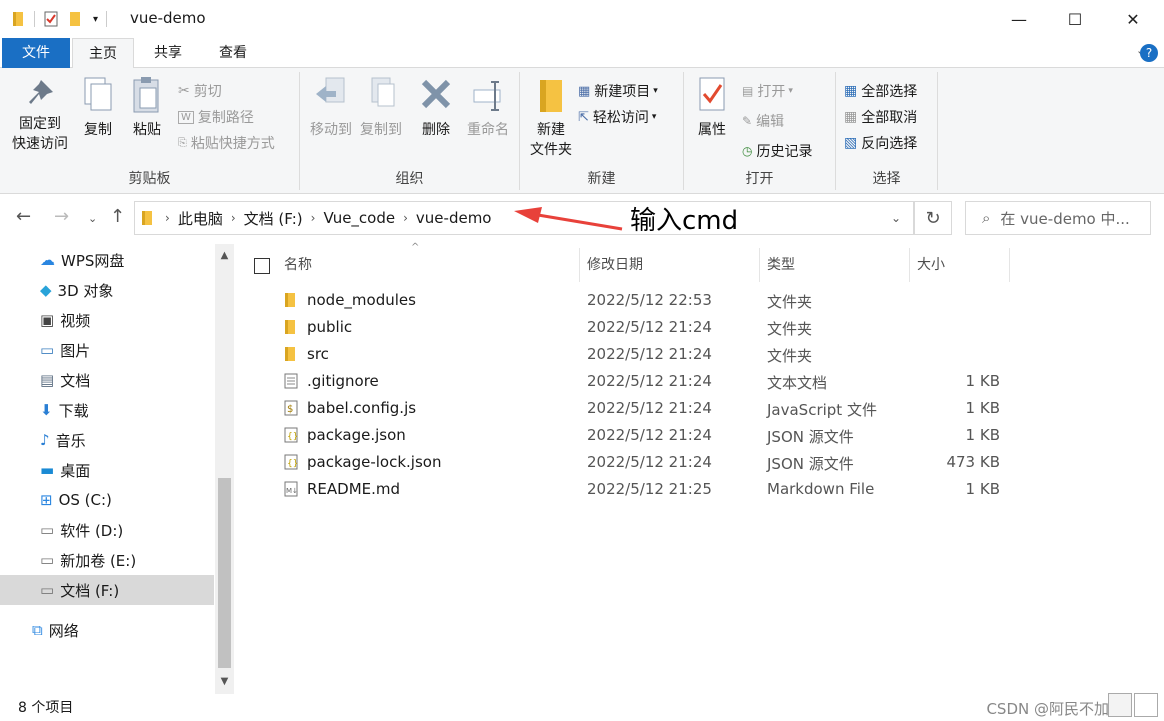 The height and width of the screenshot is (721, 1164). I want to click on help-icon: ?, so click(1149, 53).